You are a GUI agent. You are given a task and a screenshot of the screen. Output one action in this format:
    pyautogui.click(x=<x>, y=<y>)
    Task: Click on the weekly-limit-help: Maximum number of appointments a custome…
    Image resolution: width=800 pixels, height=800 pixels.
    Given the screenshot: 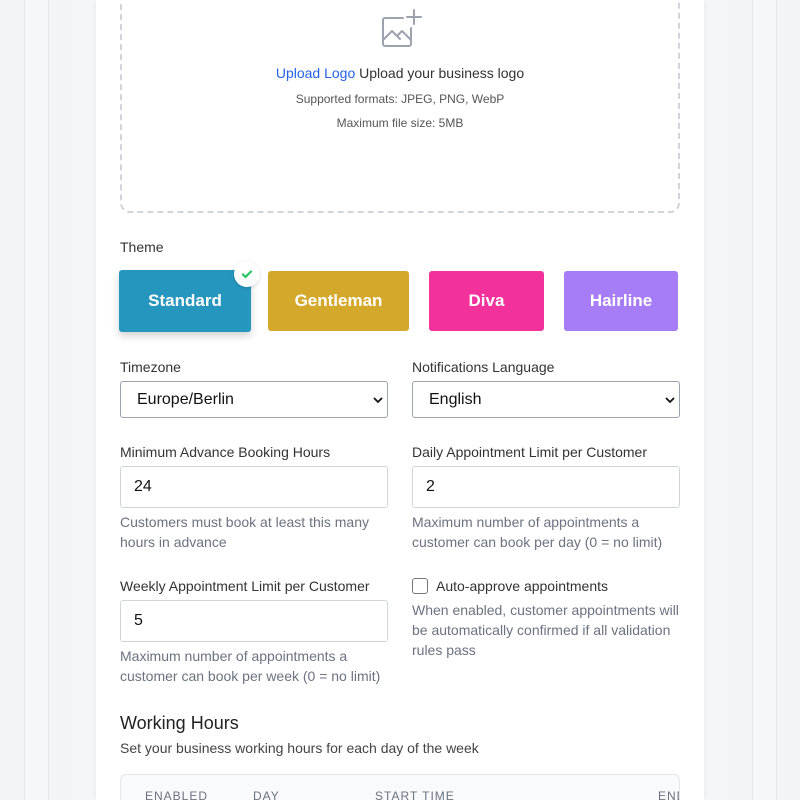 What is the action you would take?
    pyautogui.click(x=250, y=666)
    